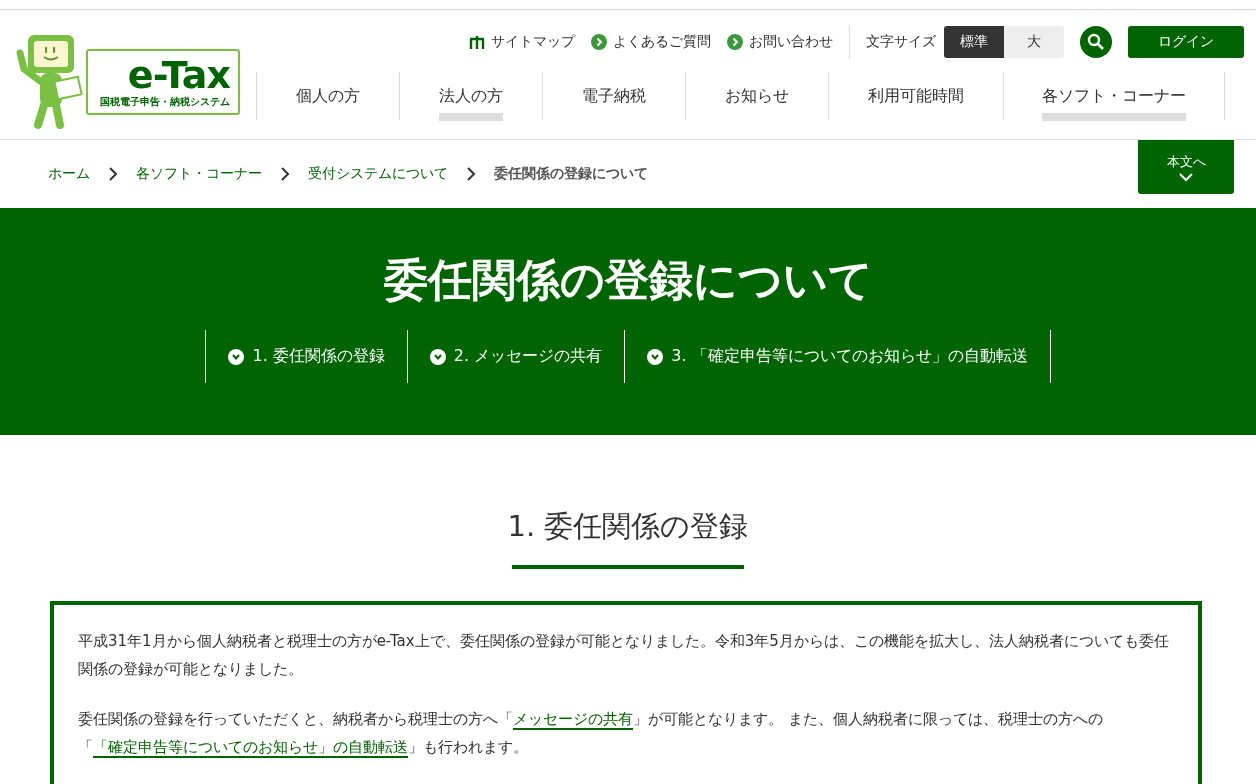  Describe the element at coordinates (178, 74) in the screenshot. I see `logo-title: e-Tax` at that location.